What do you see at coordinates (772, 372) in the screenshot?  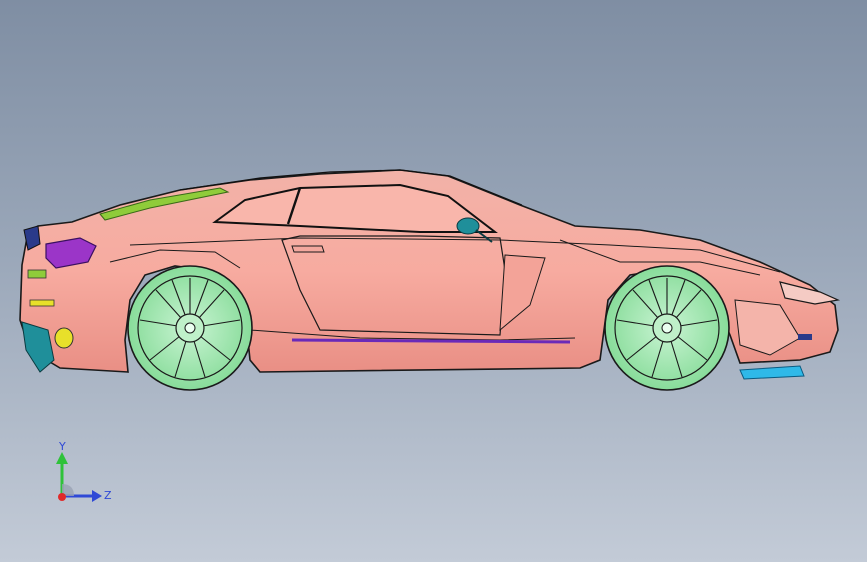 I see `front-splitter` at bounding box center [772, 372].